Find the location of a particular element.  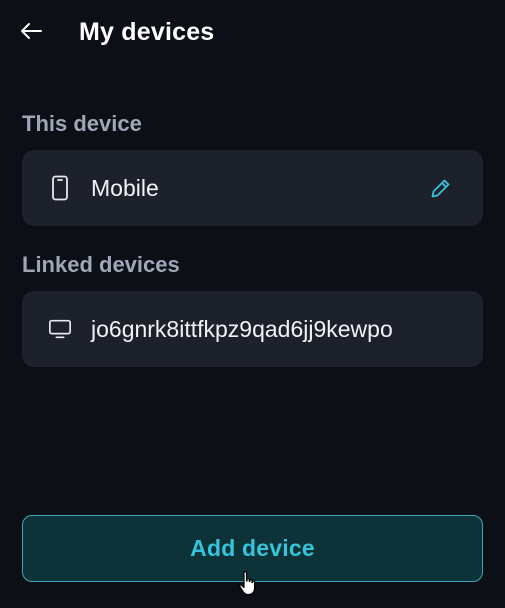

this-device-card: Mobile is located at coordinates (252, 188).